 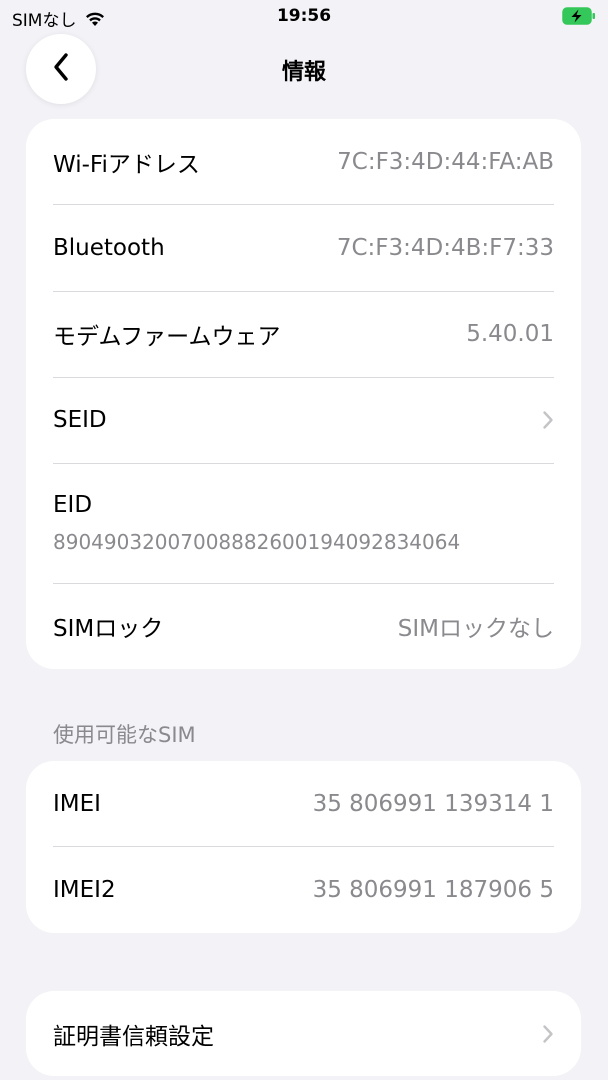 What do you see at coordinates (303, 72) in the screenshot?
I see `page-title: 情報` at bounding box center [303, 72].